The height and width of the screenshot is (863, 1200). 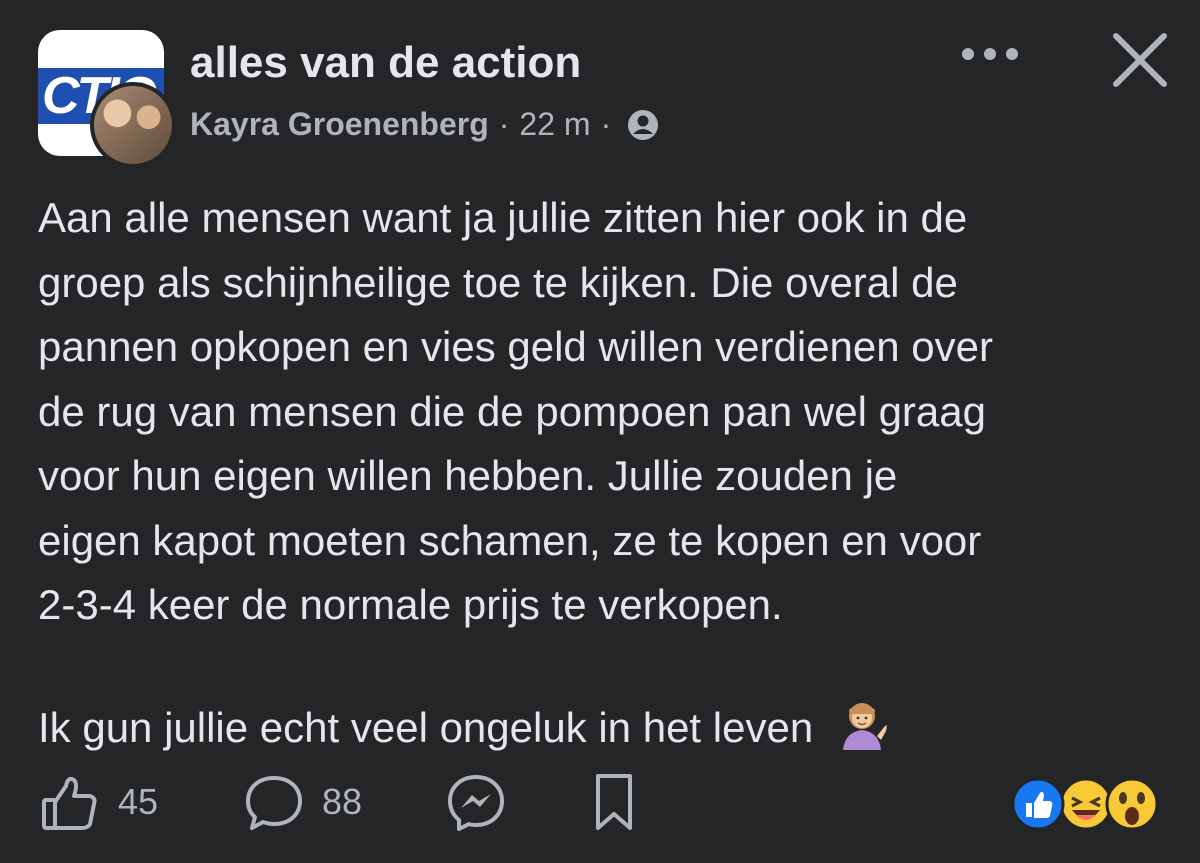 I want to click on laugh-reaction-icon, so click(x=1086, y=804).